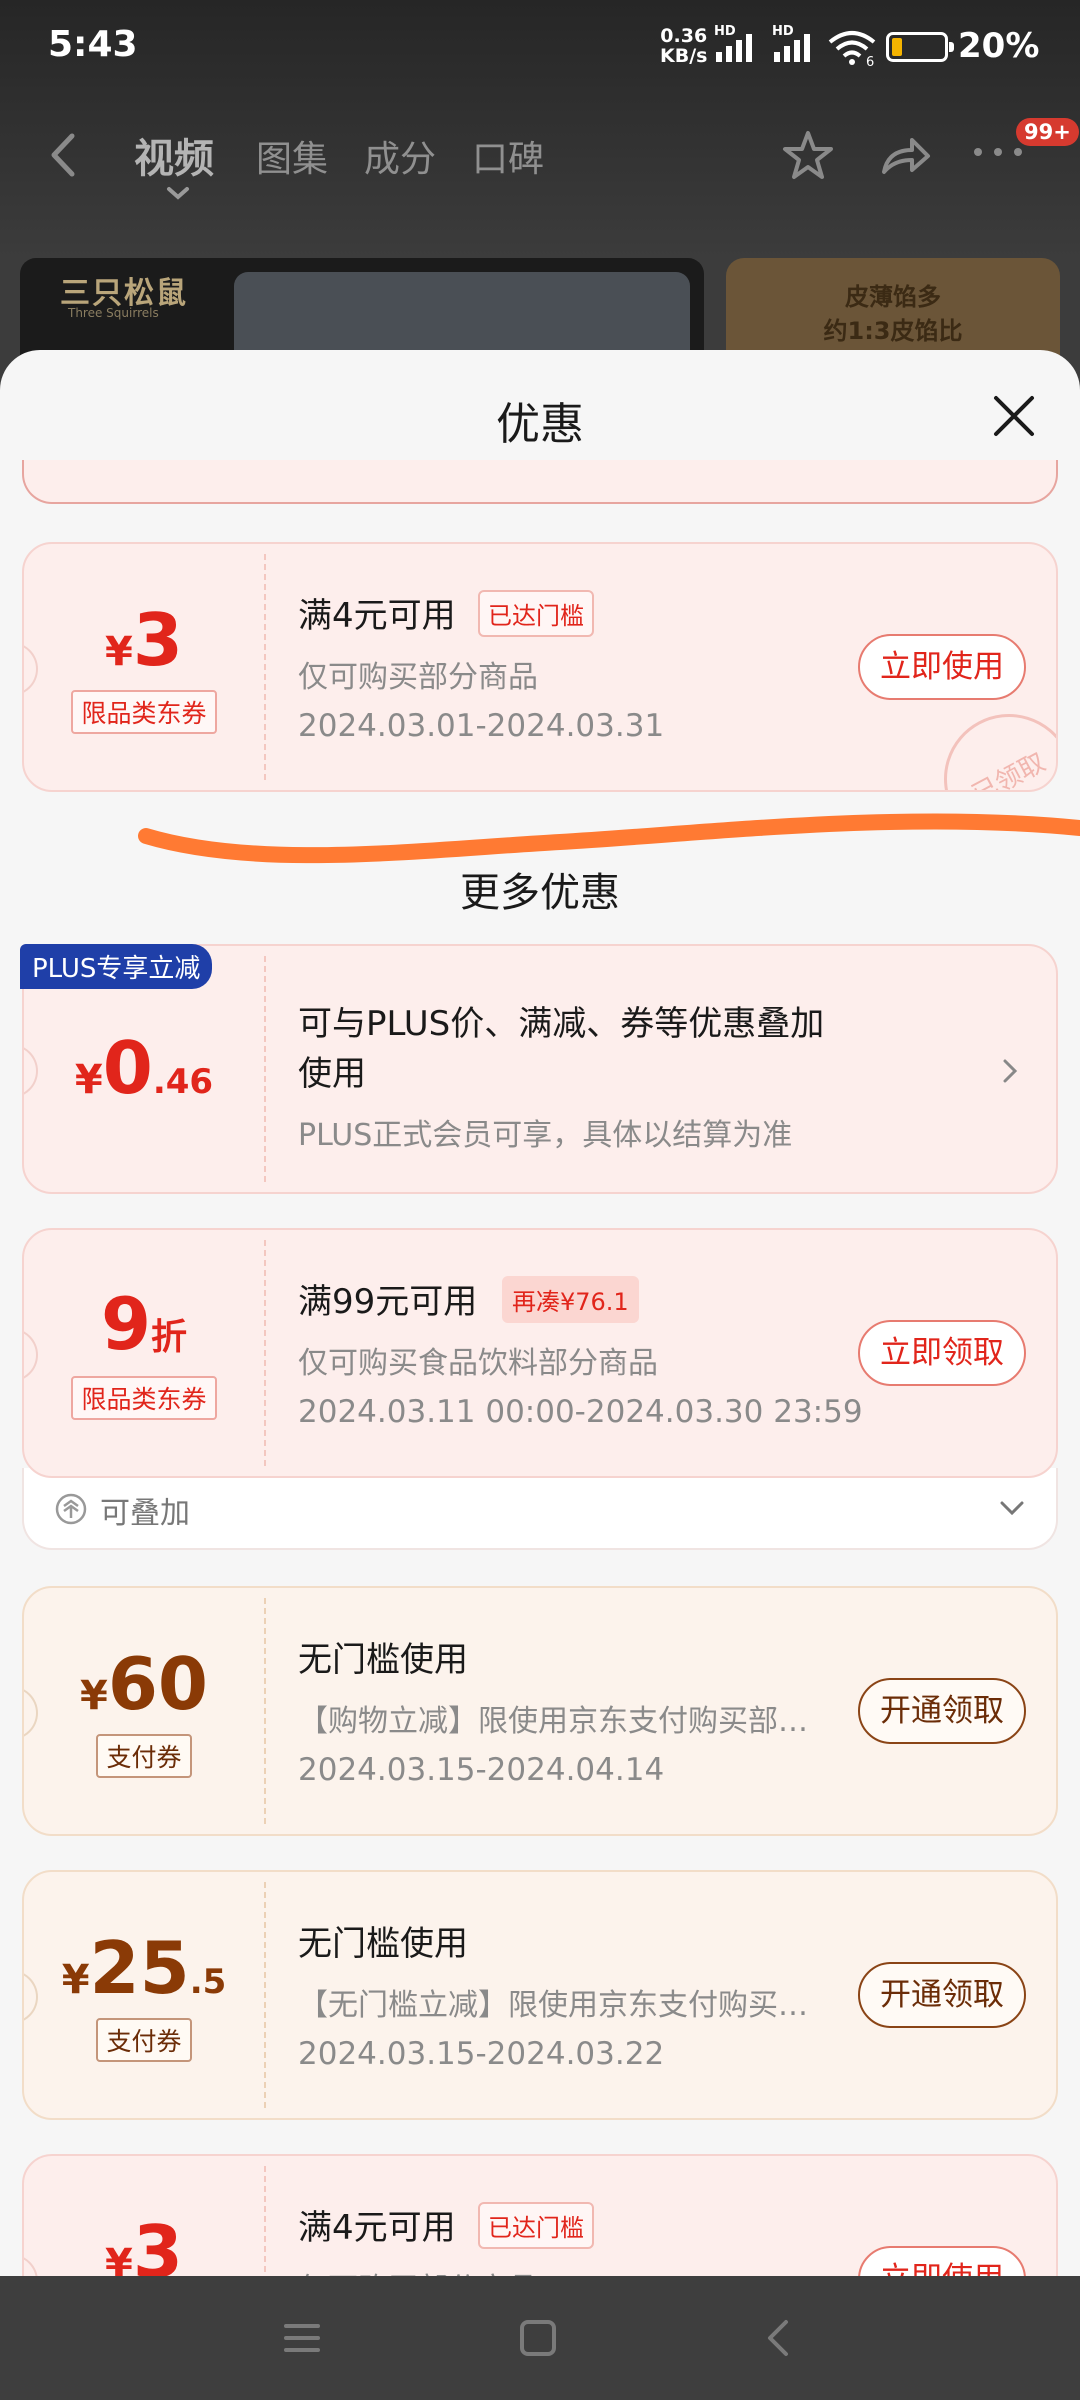 The width and height of the screenshot is (1080, 2400). I want to click on net-speed: 0.36 KB/s, so click(683, 46).